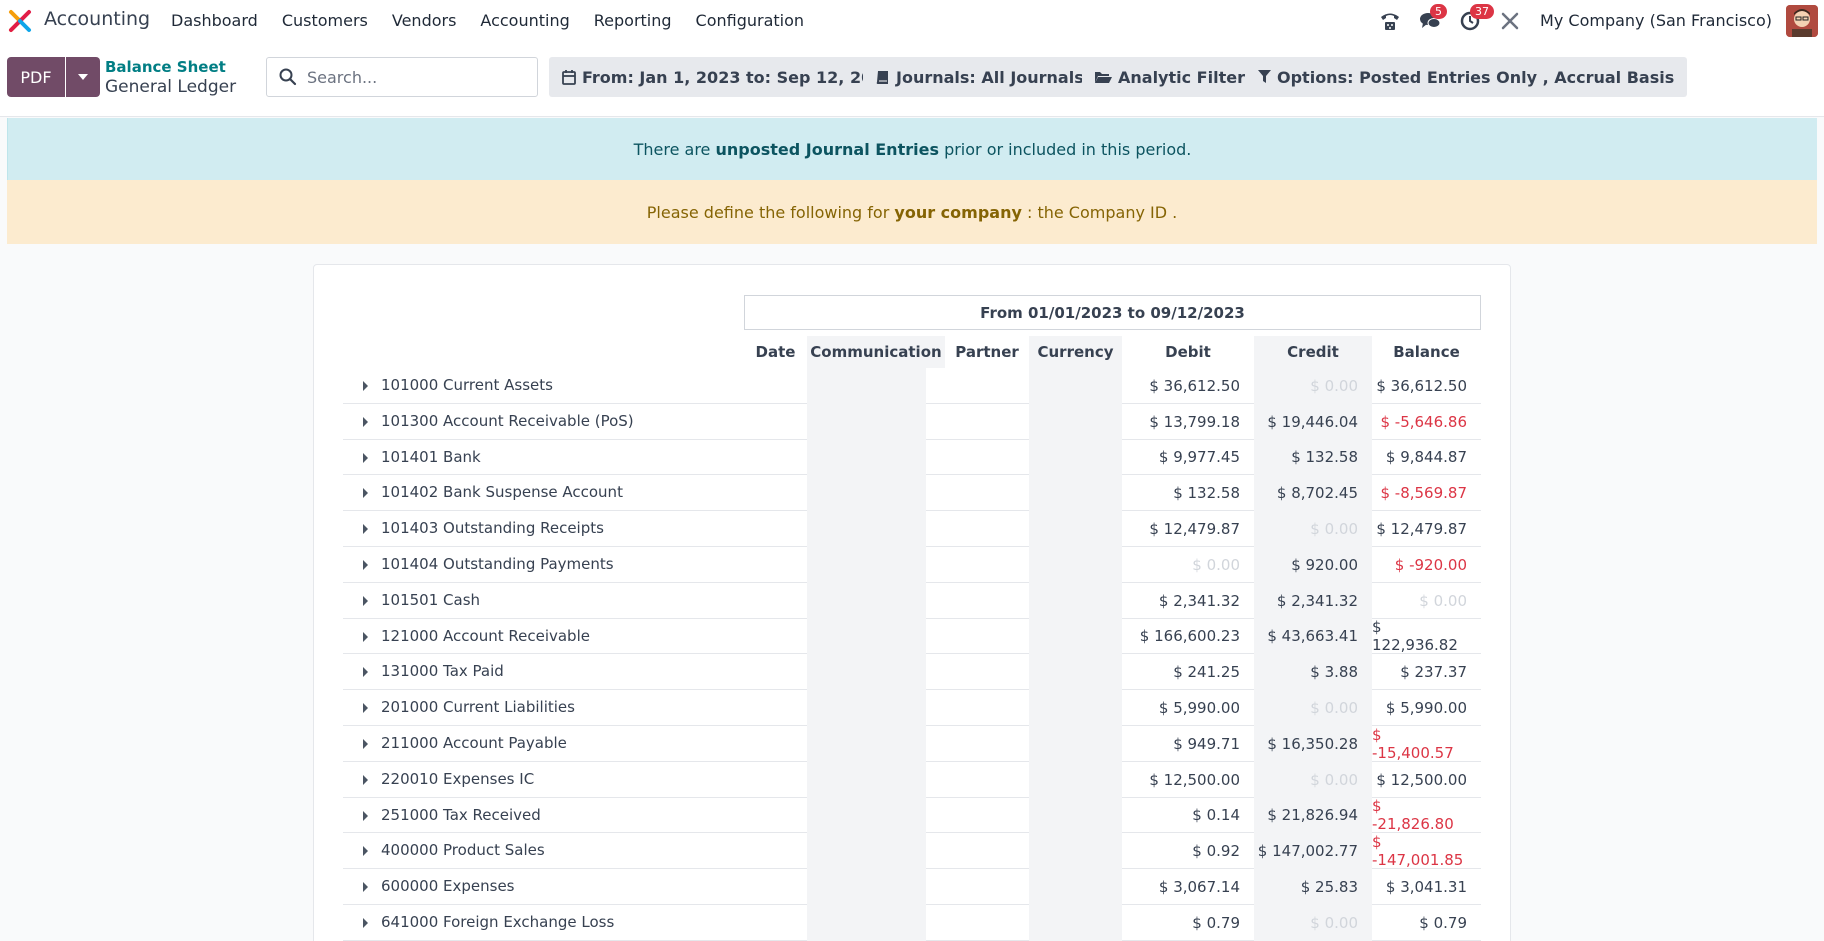 This screenshot has height=941, width=1824. What do you see at coordinates (1189, 636) in the screenshot?
I see `debit-cell: $ 166,600.23` at bounding box center [1189, 636].